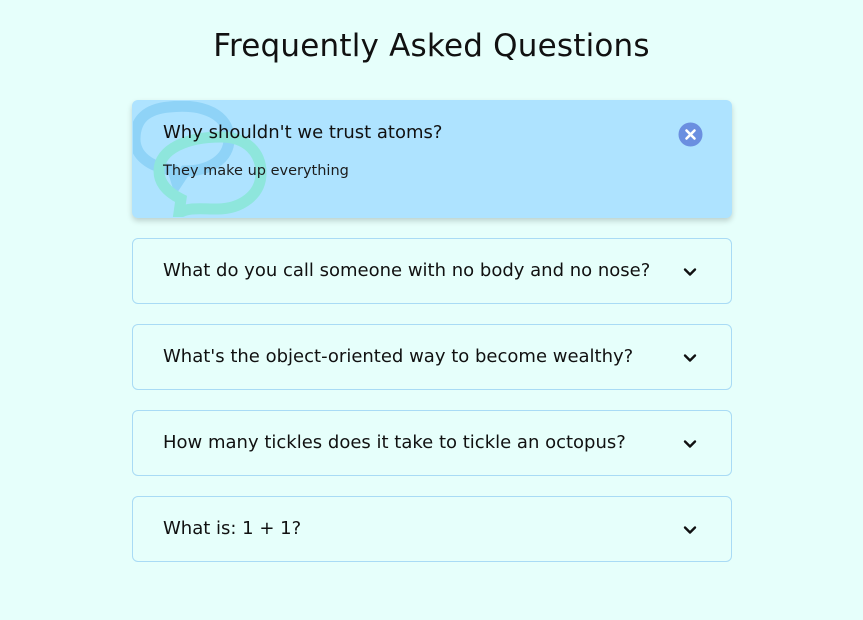  What do you see at coordinates (431, 46) in the screenshot?
I see `page-title: Frequently Asked Questions` at bounding box center [431, 46].